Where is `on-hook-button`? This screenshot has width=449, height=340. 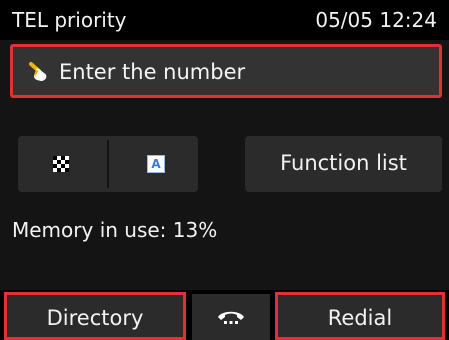 on-hook-button is located at coordinates (231, 317).